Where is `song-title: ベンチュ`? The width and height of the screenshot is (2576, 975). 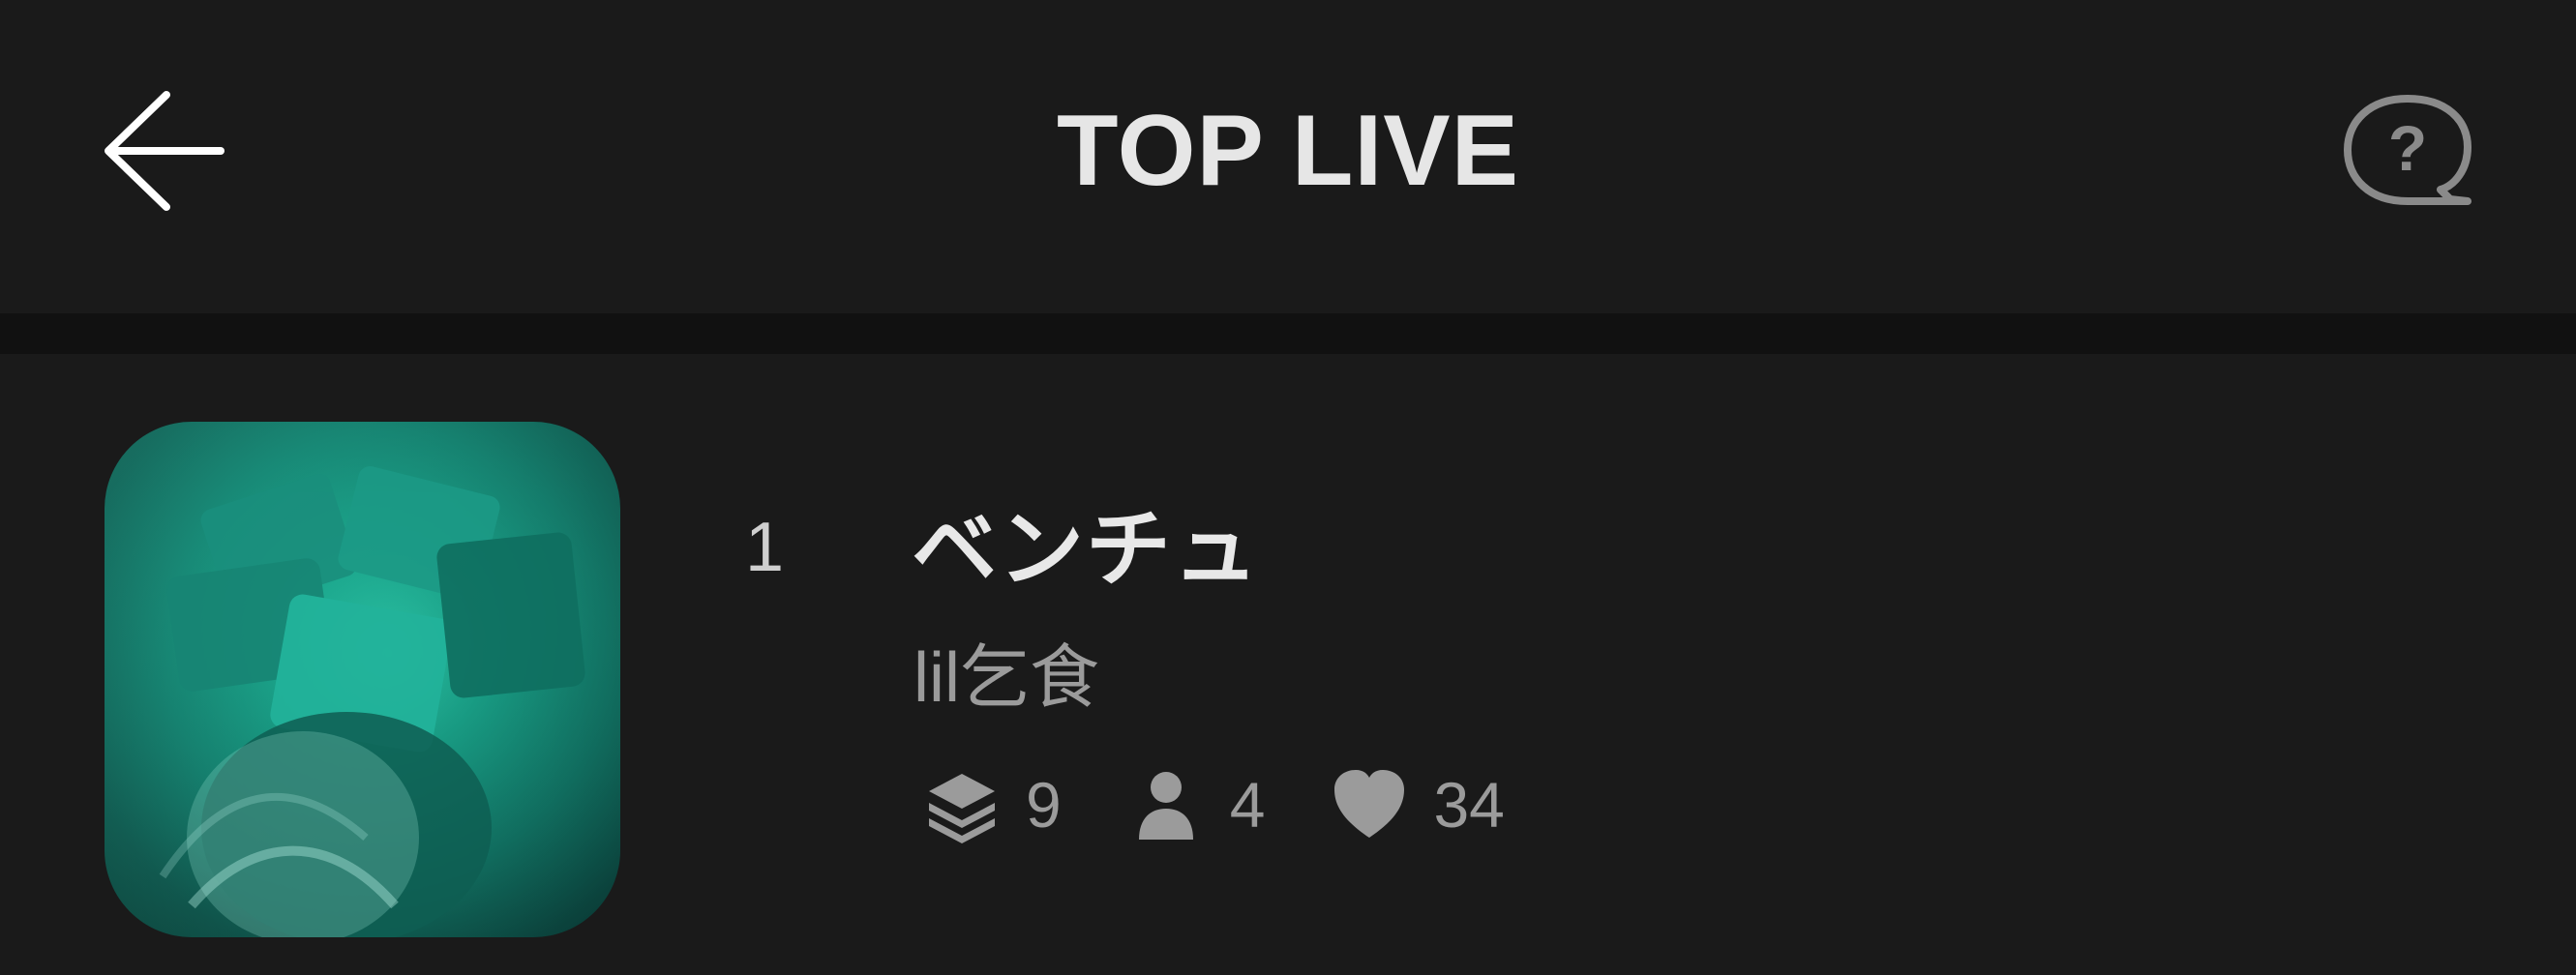
song-title: ベンチュ is located at coordinates (1086, 549).